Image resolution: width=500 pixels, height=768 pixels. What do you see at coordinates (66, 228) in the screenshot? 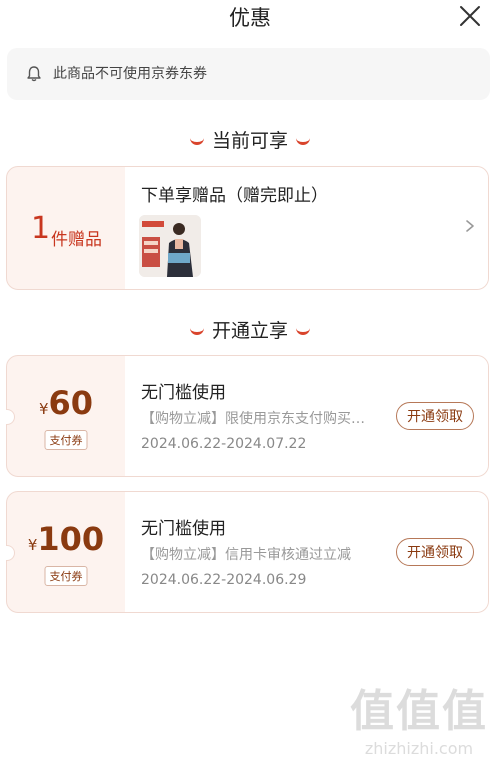
I see `gift-left-panel: 1 件赠品` at bounding box center [66, 228].